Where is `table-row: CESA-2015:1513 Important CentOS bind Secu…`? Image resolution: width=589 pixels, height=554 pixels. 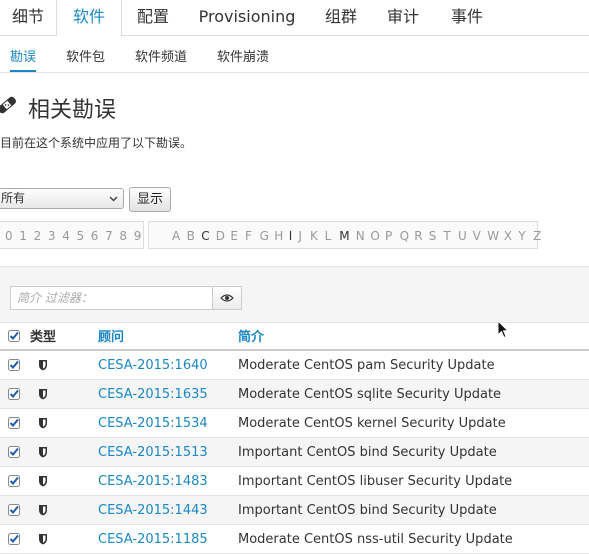
table-row: CESA-2015:1513 Important CentOS bind Secu… is located at coordinates (294, 452).